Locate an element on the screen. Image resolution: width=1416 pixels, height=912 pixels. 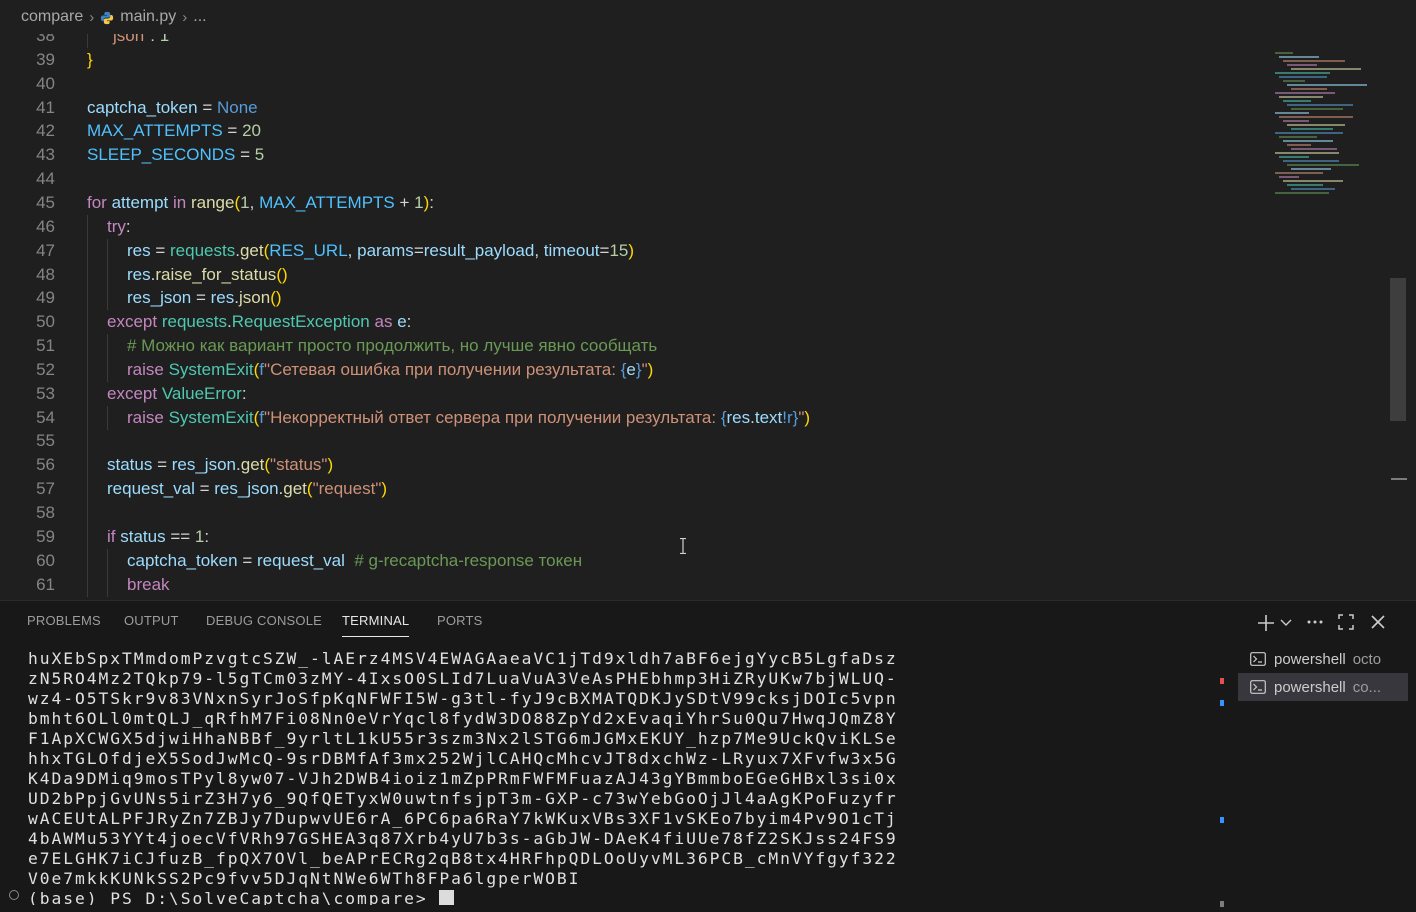
code-line: 42 MAX_ATTEMPTS = 20 is located at coordinates (635, 131).